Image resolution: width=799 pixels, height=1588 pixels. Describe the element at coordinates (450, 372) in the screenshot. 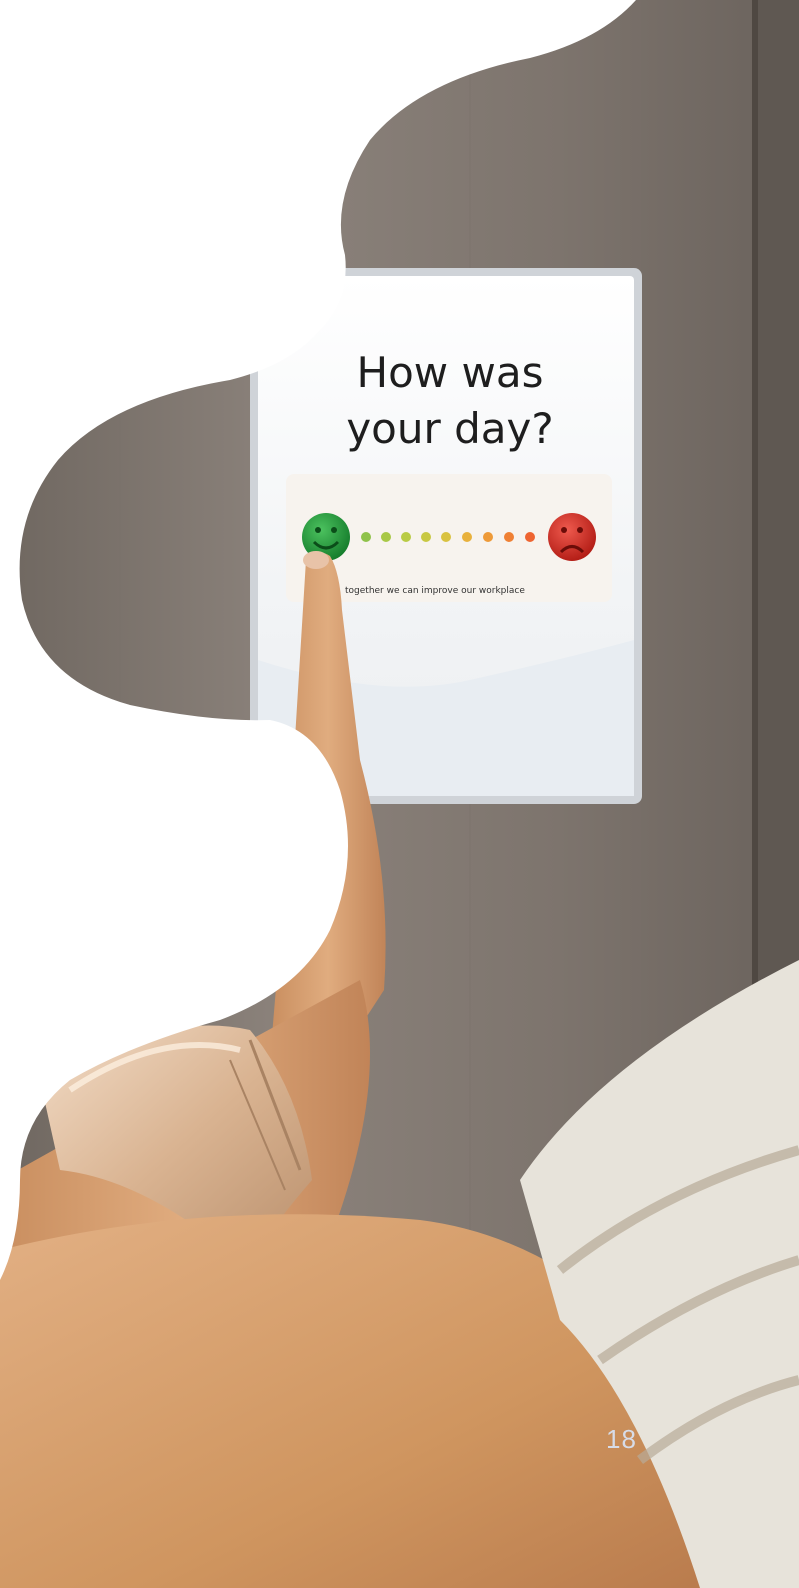

I see `sign-title-line1: How was` at that location.